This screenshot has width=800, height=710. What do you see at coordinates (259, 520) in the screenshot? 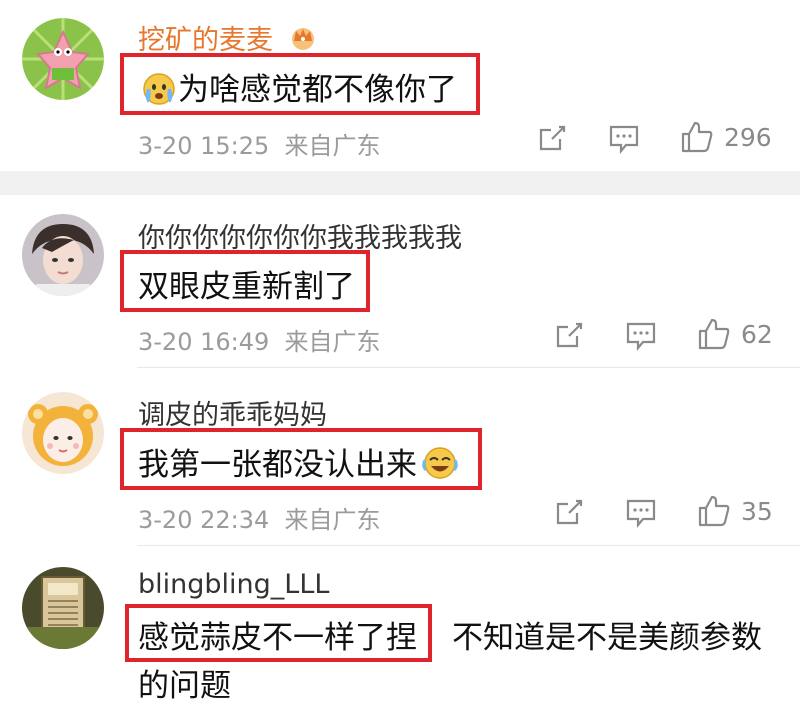
I see `comment-meta: 3-20 22:34 来自广东` at bounding box center [259, 520].